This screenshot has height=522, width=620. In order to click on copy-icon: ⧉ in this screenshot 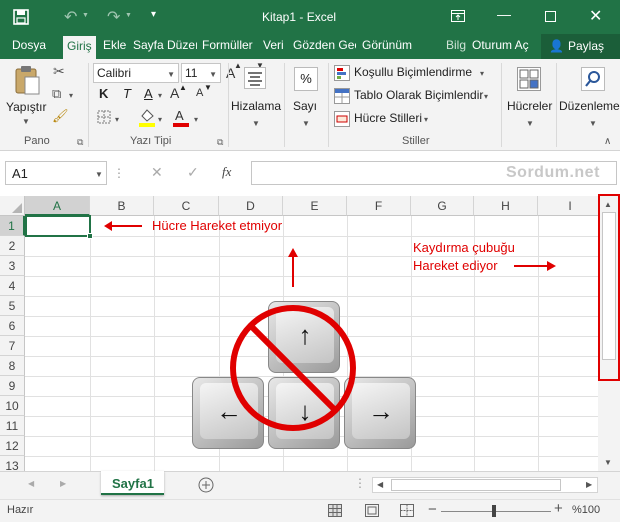, I will do `click(56, 94)`.